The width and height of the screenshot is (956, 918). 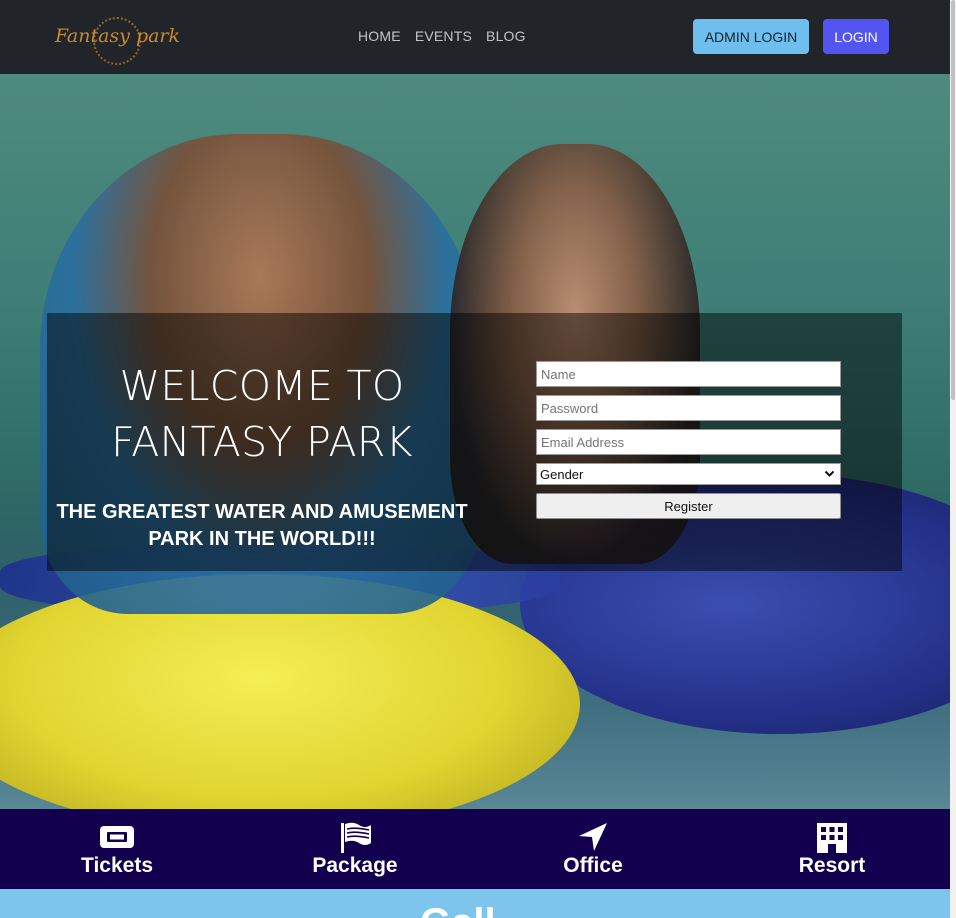 What do you see at coordinates (262, 442) in the screenshot?
I see `hero-title-line-2: FANTASY PARK` at bounding box center [262, 442].